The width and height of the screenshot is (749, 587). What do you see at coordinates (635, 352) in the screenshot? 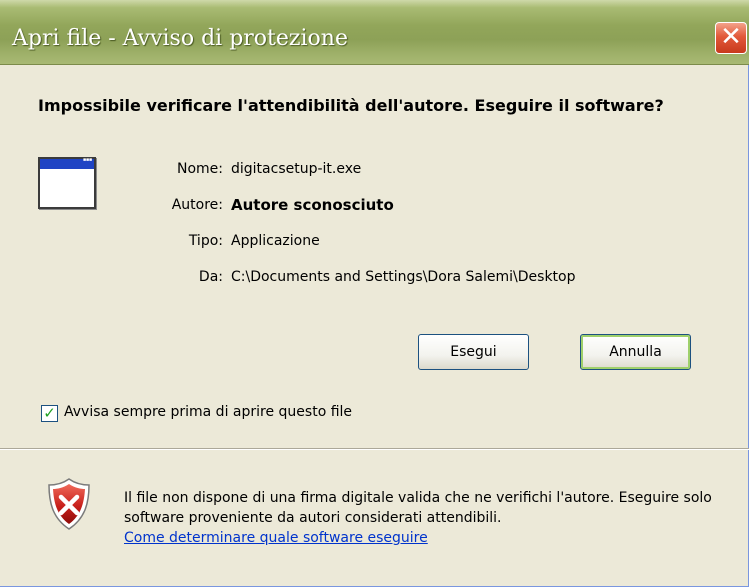
I see `cancel-button: Annulla` at bounding box center [635, 352].